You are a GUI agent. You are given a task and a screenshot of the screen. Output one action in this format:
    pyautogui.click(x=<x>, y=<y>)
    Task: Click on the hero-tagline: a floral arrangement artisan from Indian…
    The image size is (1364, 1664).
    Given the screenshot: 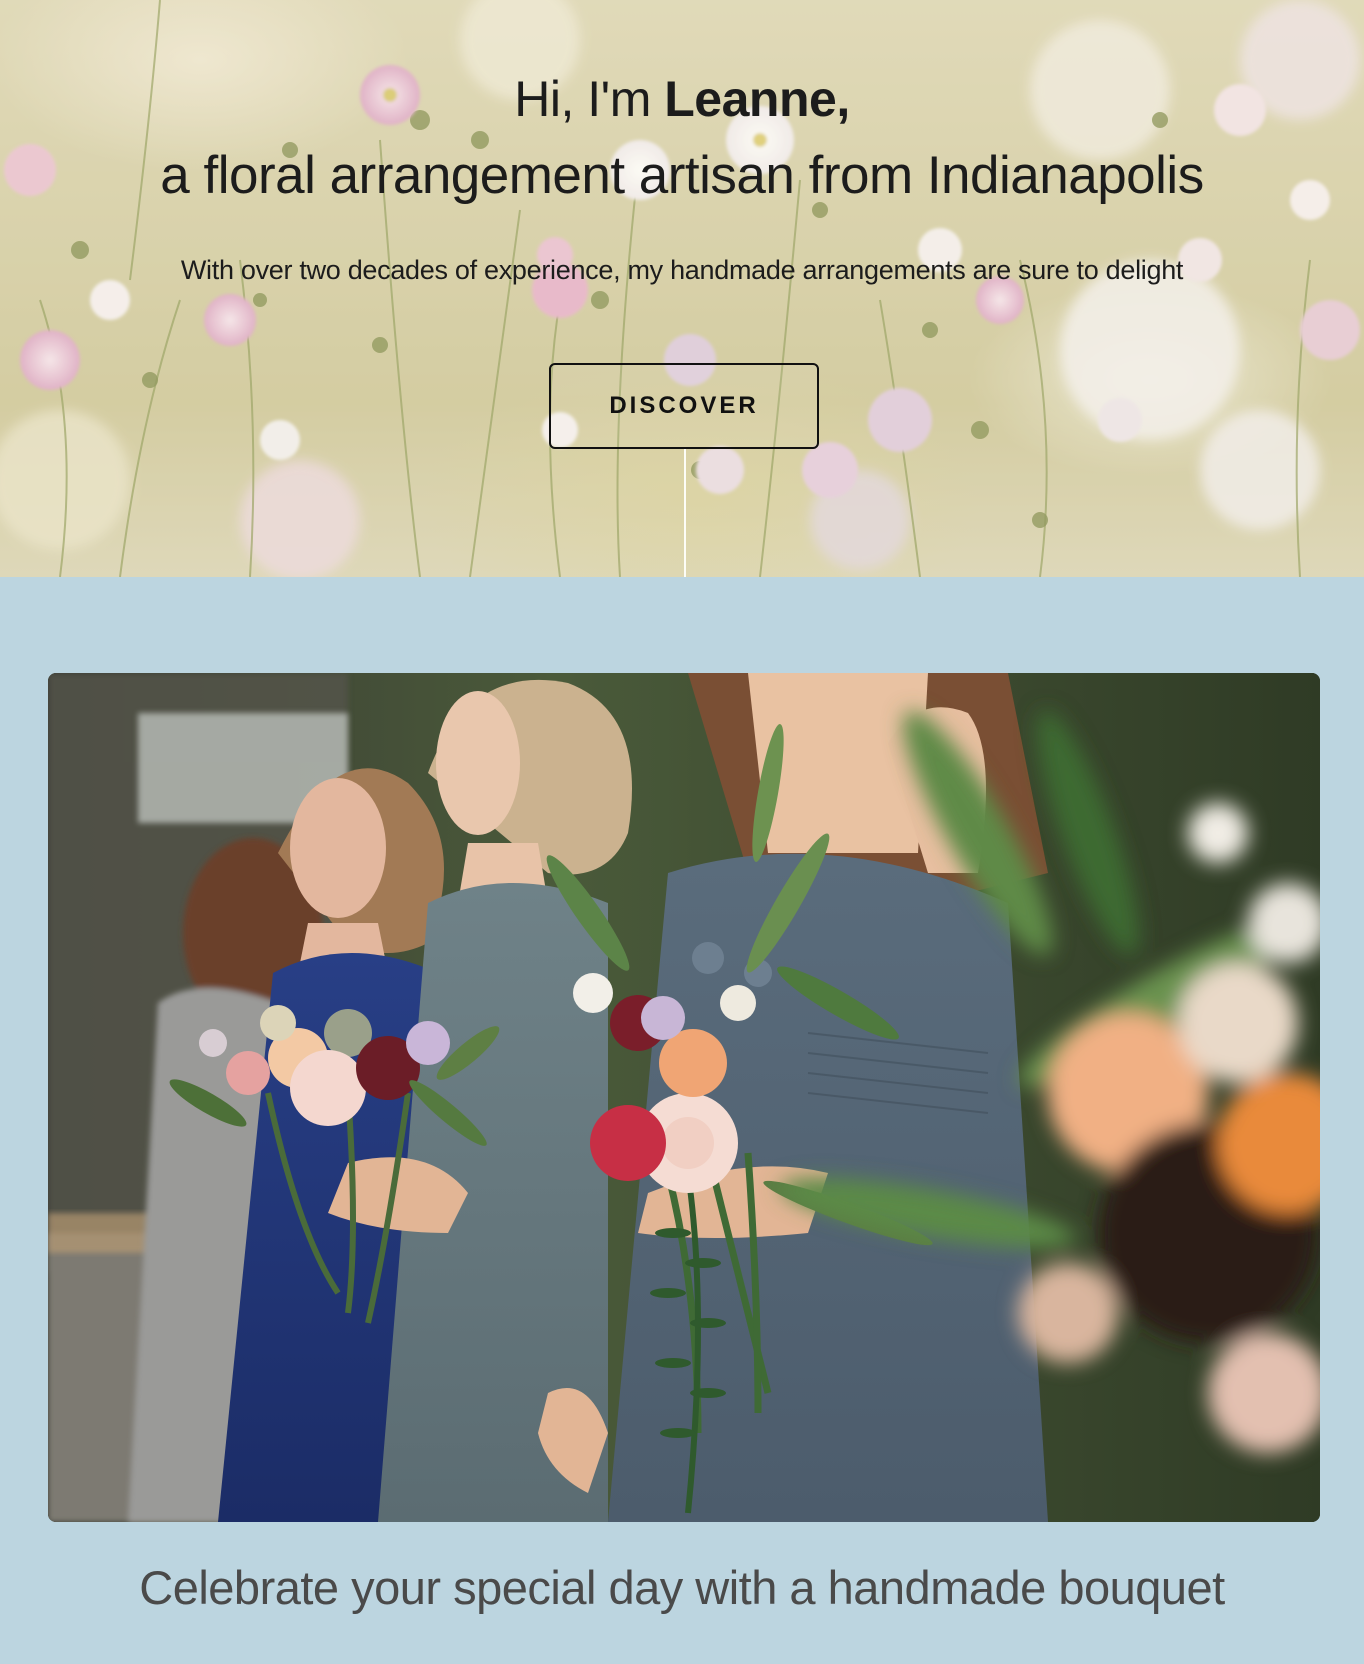 What is the action you would take?
    pyautogui.click(x=682, y=175)
    